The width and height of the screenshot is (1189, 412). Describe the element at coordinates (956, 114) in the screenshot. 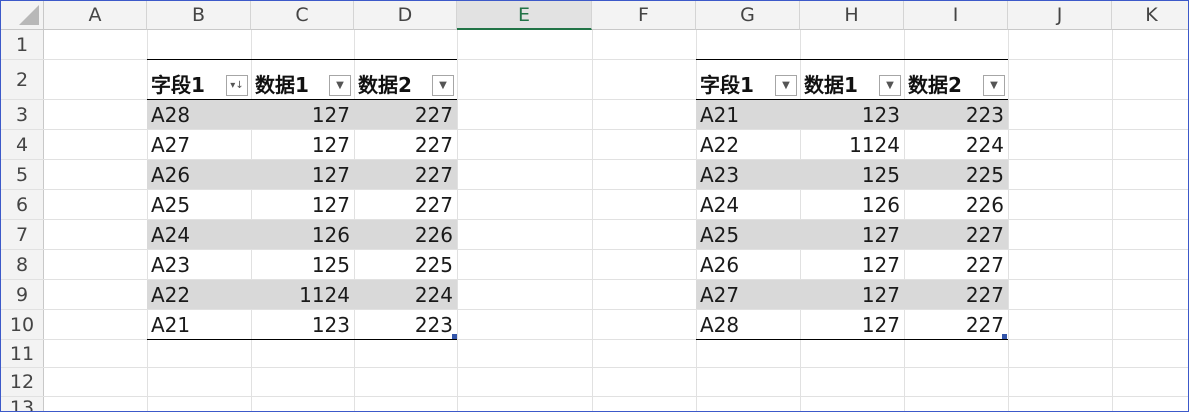

I see `table2-cell: 223` at that location.